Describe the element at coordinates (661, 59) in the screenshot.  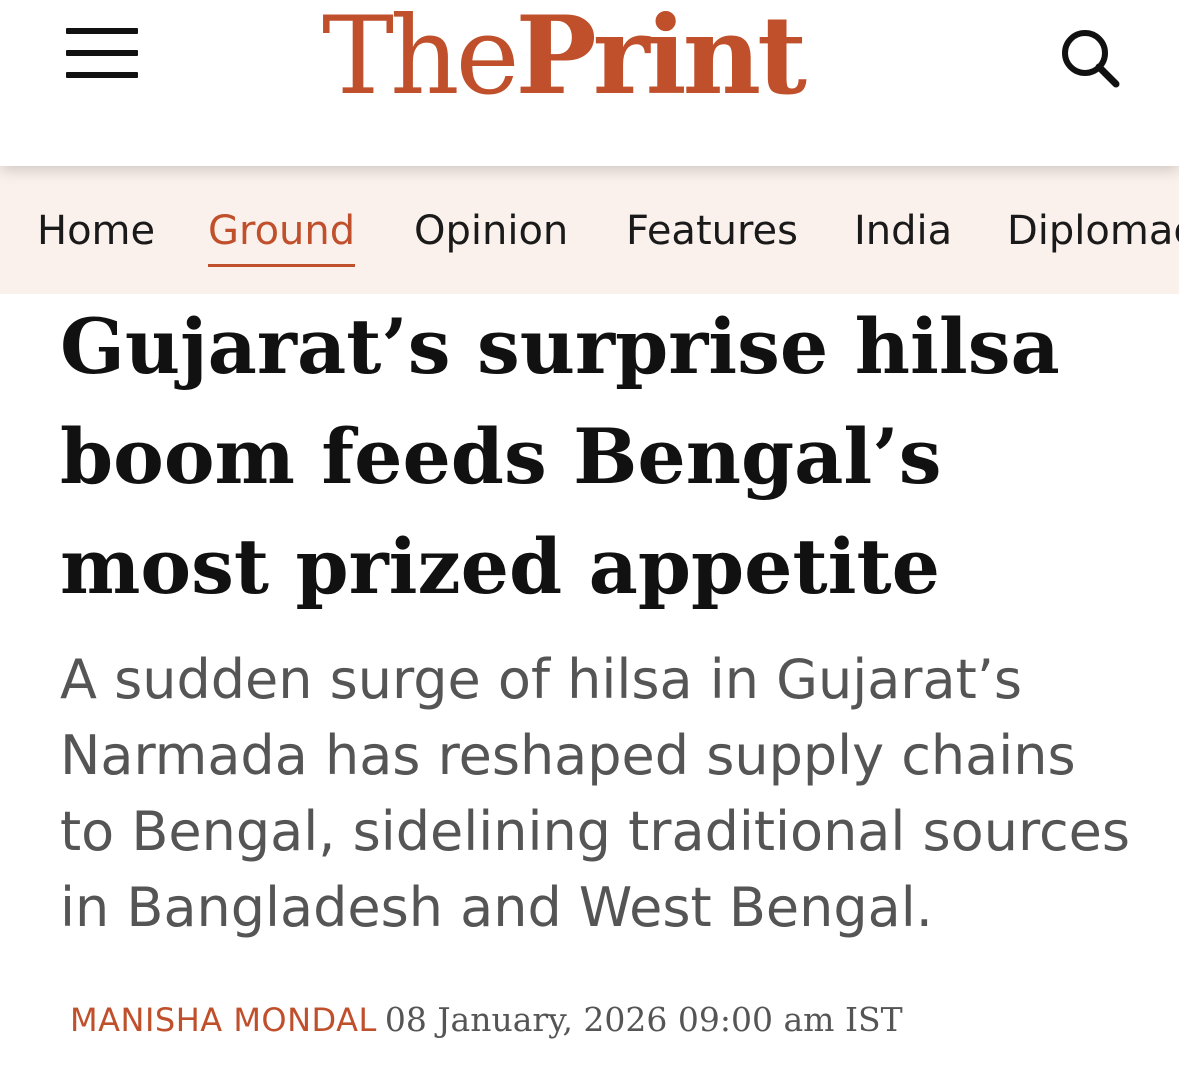
I see `logo-print: Print` at that location.